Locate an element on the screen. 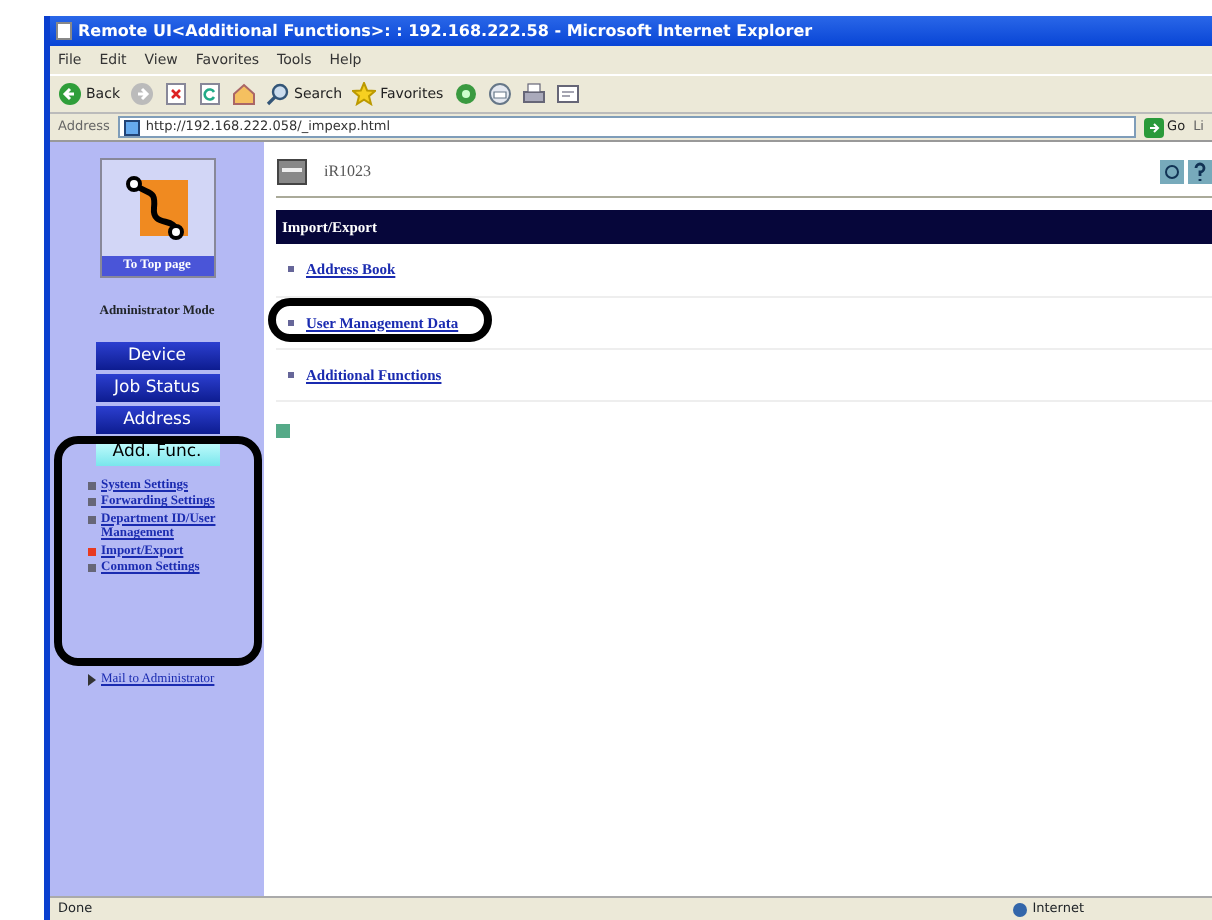  house-icon is located at coordinates (244, 94).